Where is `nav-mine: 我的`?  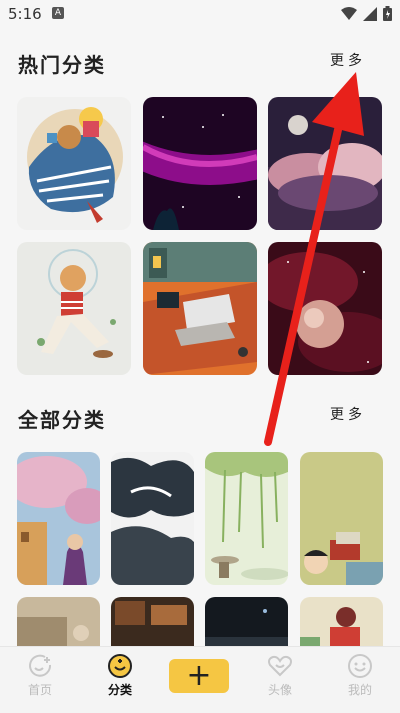
nav-mine: 我的 is located at coordinates (360, 675).